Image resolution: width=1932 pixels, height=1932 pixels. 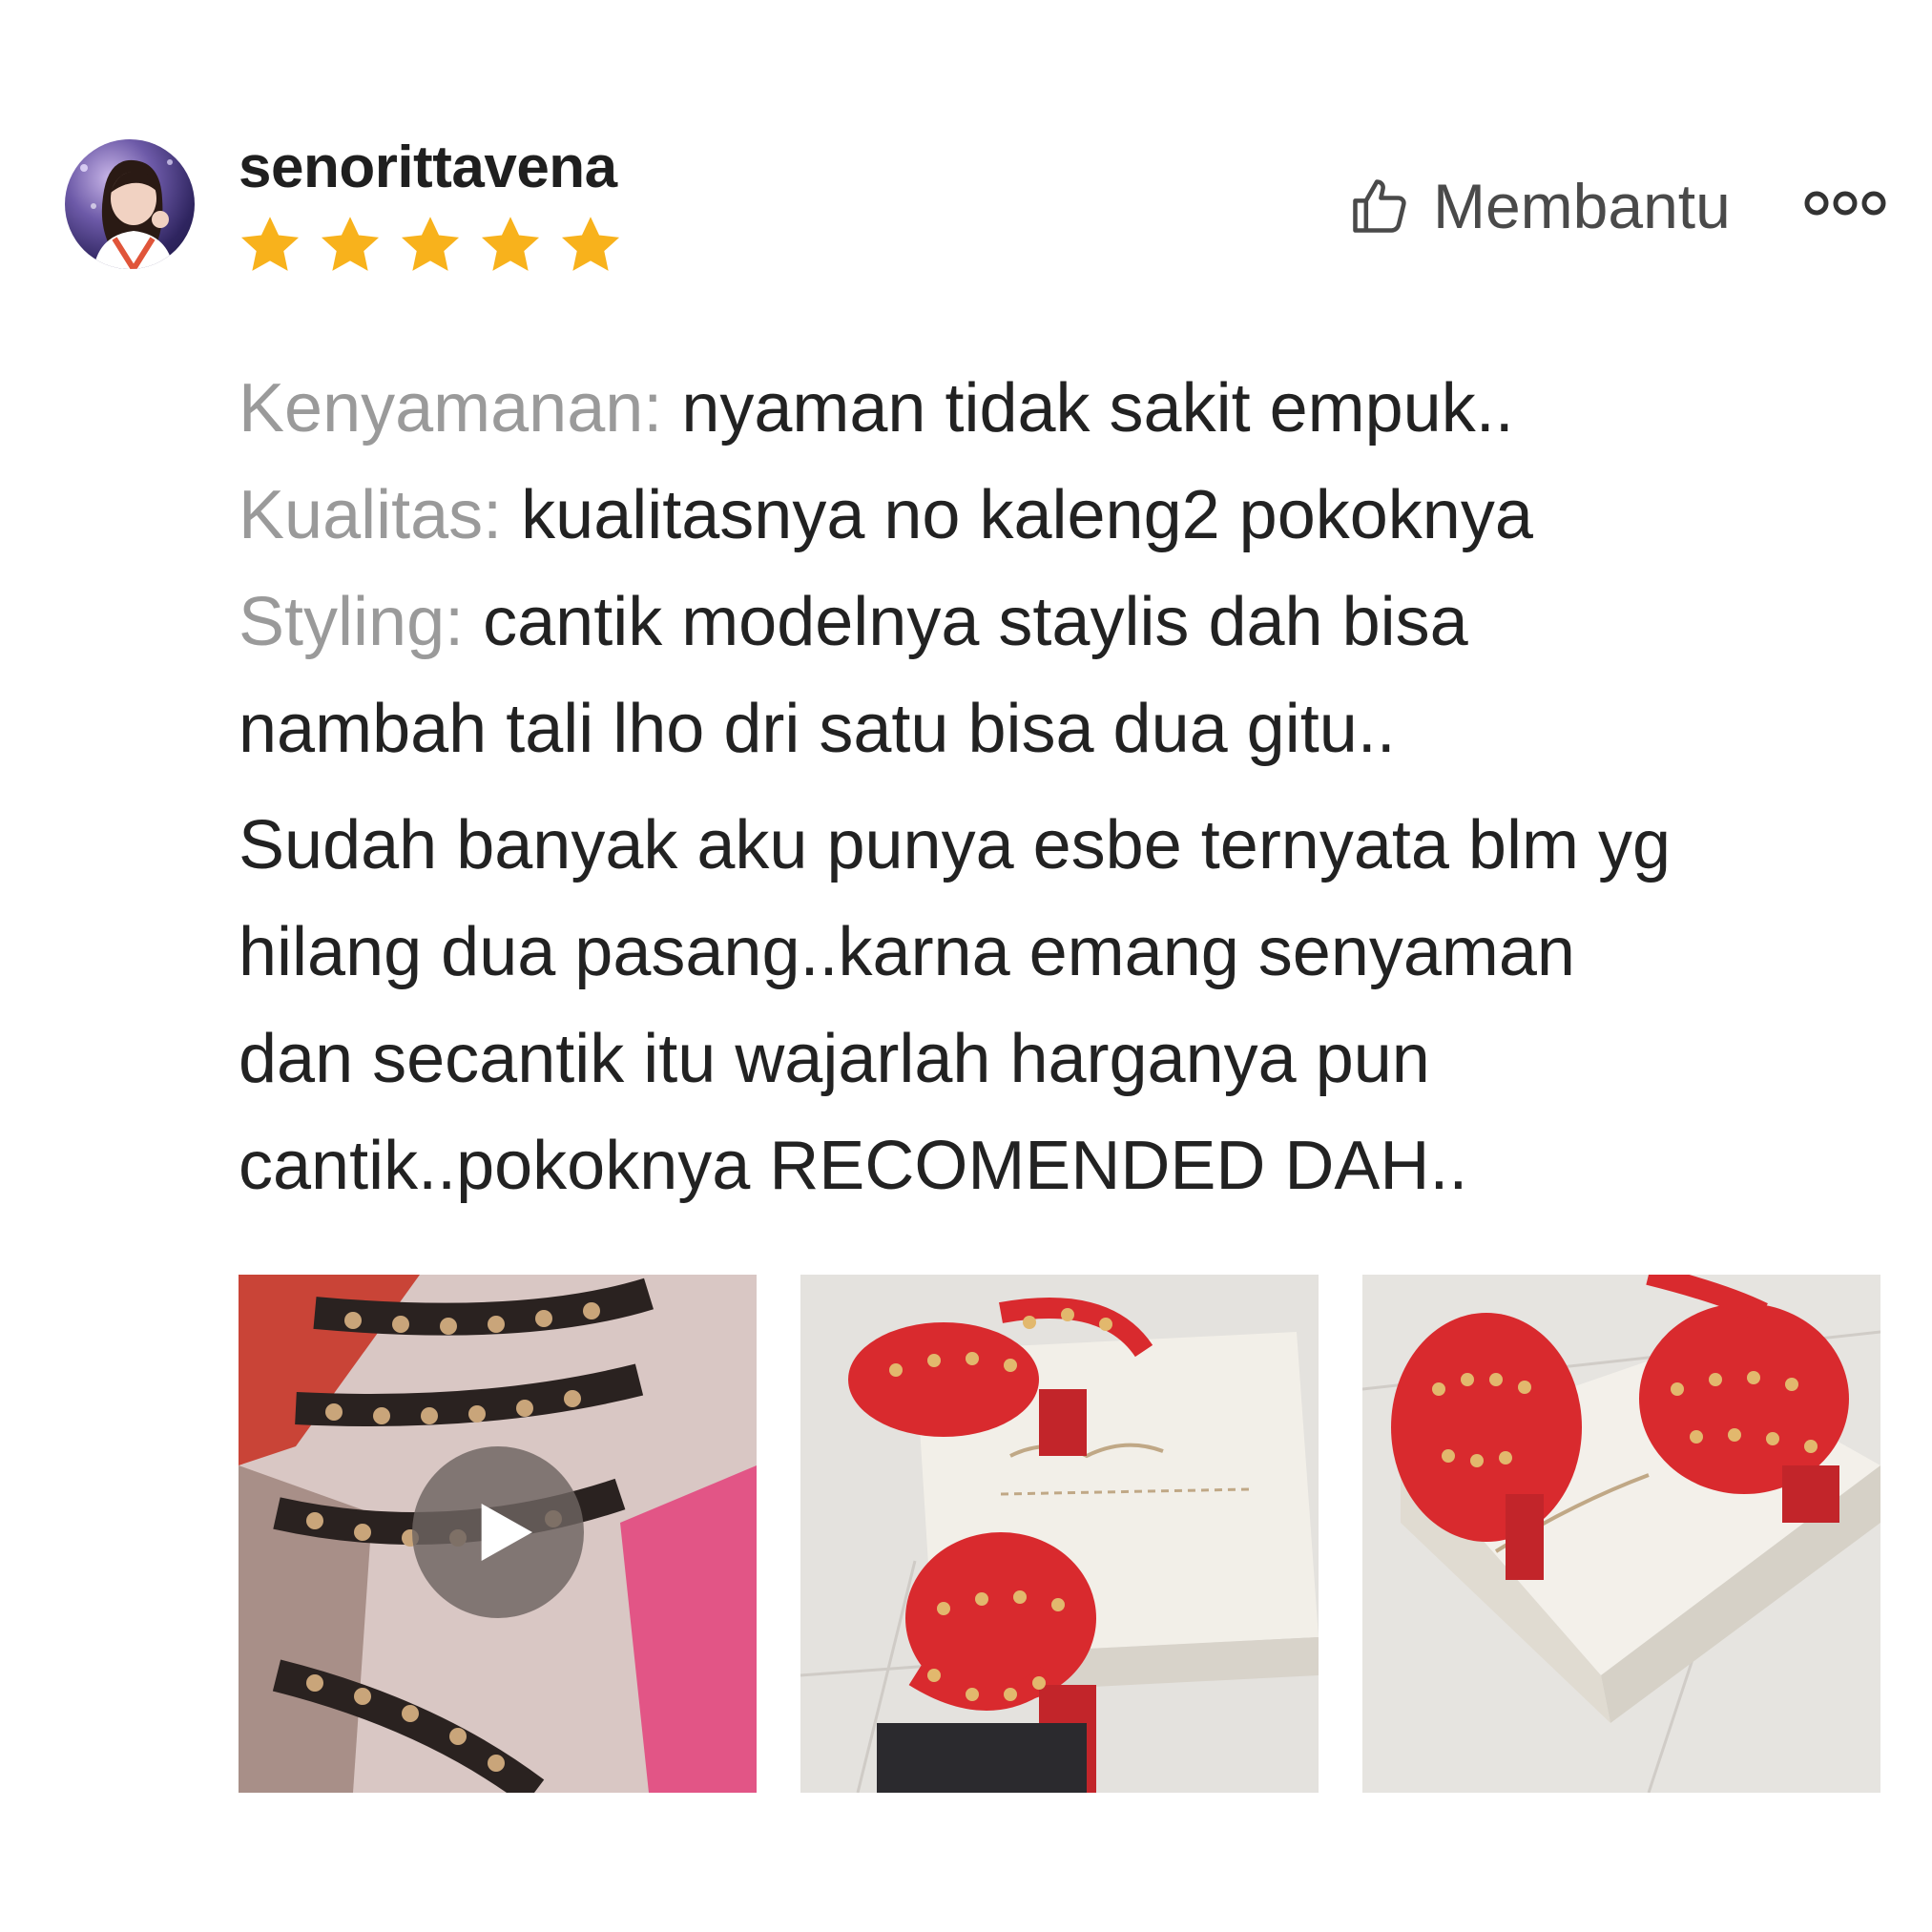 I want to click on review-body-line: dan secantik itu wajarlah harganya pun, so click(x=834, y=1059).